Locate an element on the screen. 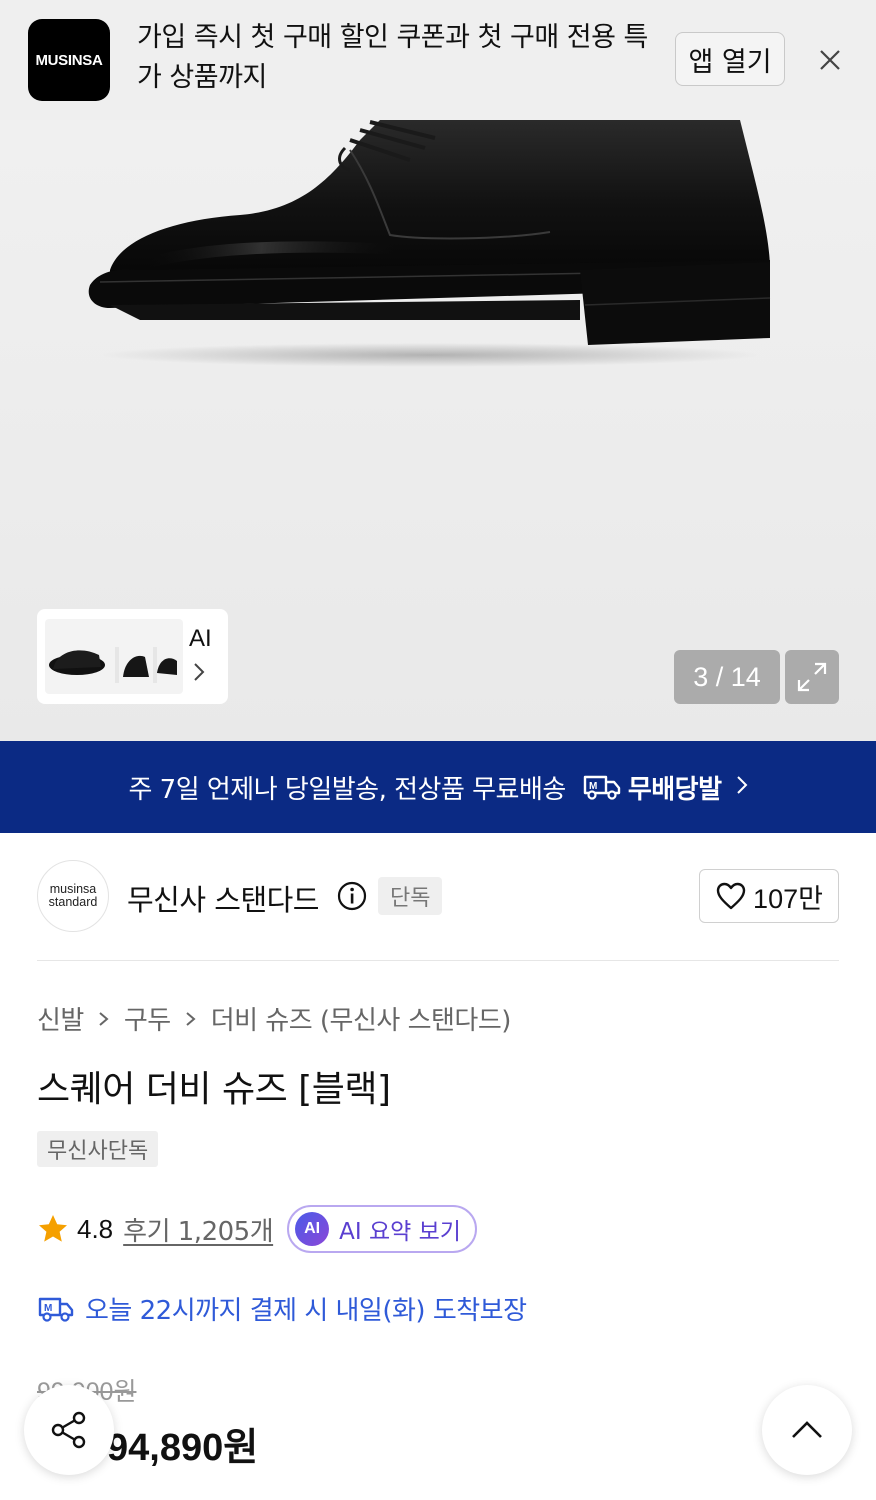 The image size is (876, 1500). banner-message: 가입 즉시 첫 구매 할인 쿠폰과 첫 구매 전용 특가 상품까지 is located at coordinates (392, 57).